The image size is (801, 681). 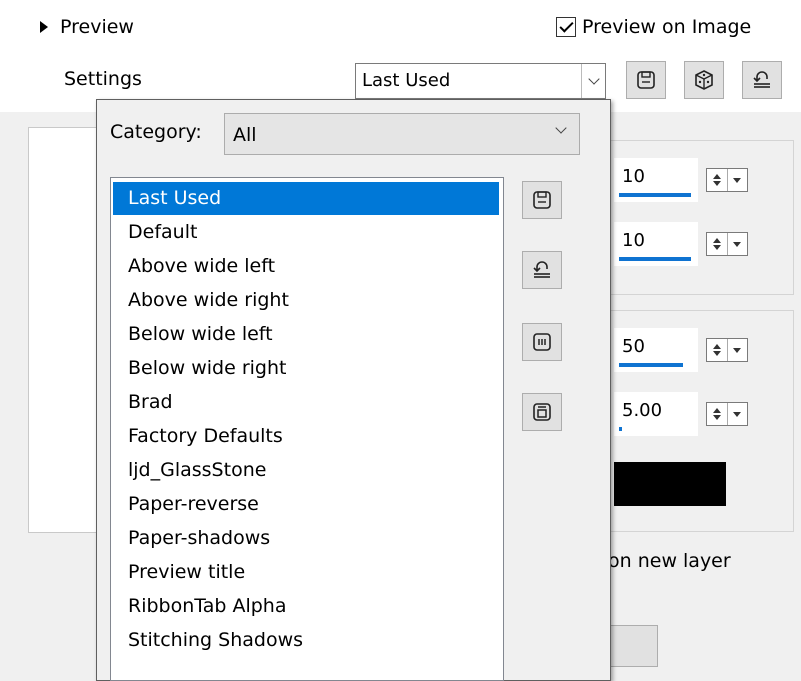 What do you see at coordinates (306, 402) in the screenshot?
I see `preset-item: Brad` at bounding box center [306, 402].